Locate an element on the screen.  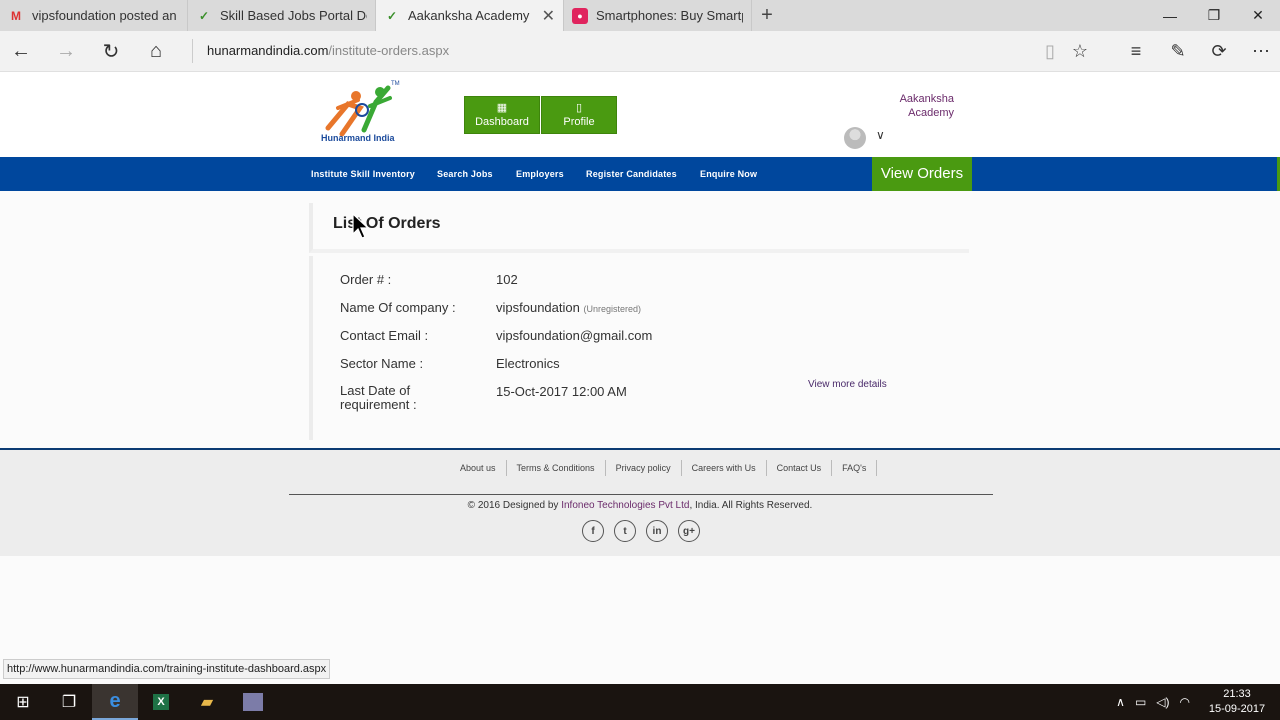
new-tab-button: + is located at coordinates (767, 15).